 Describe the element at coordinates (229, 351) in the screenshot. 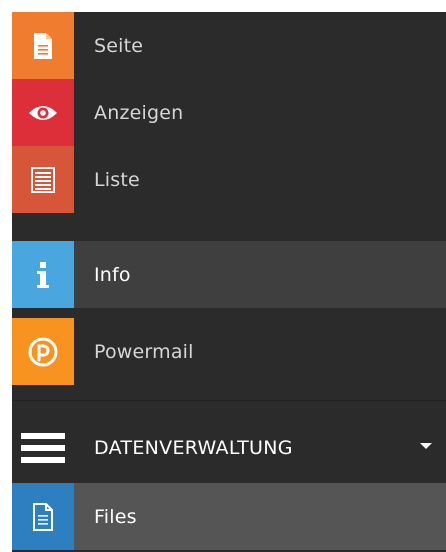

I see `menu-item-powermail: Powermail` at that location.